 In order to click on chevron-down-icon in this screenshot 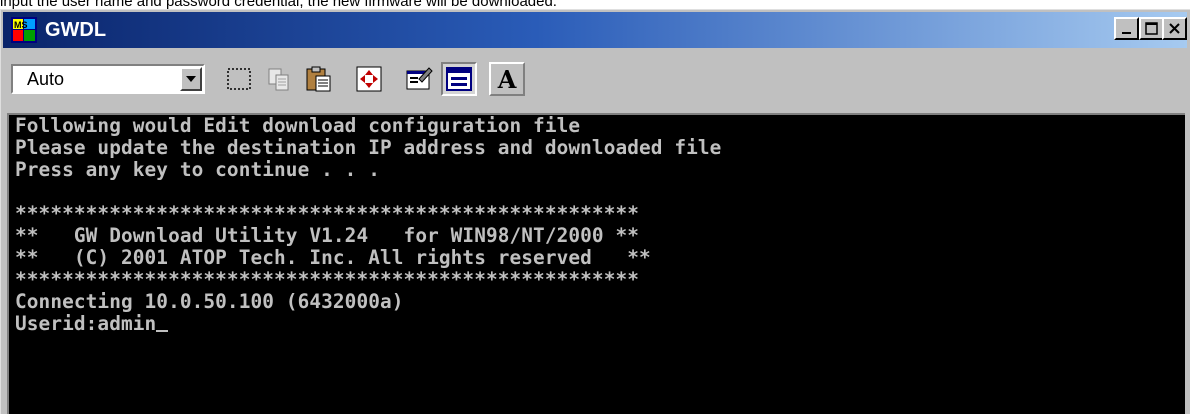, I will do `click(191, 79)`.